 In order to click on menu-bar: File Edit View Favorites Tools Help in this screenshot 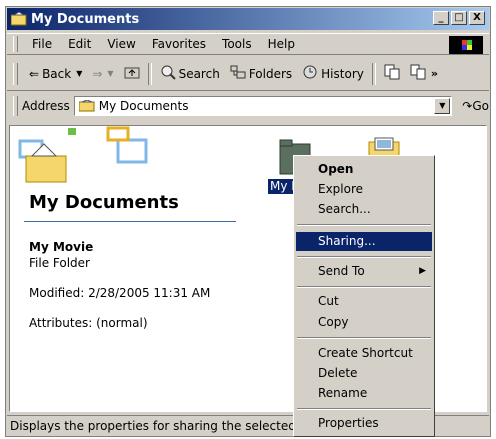, I will do `click(248, 44)`.